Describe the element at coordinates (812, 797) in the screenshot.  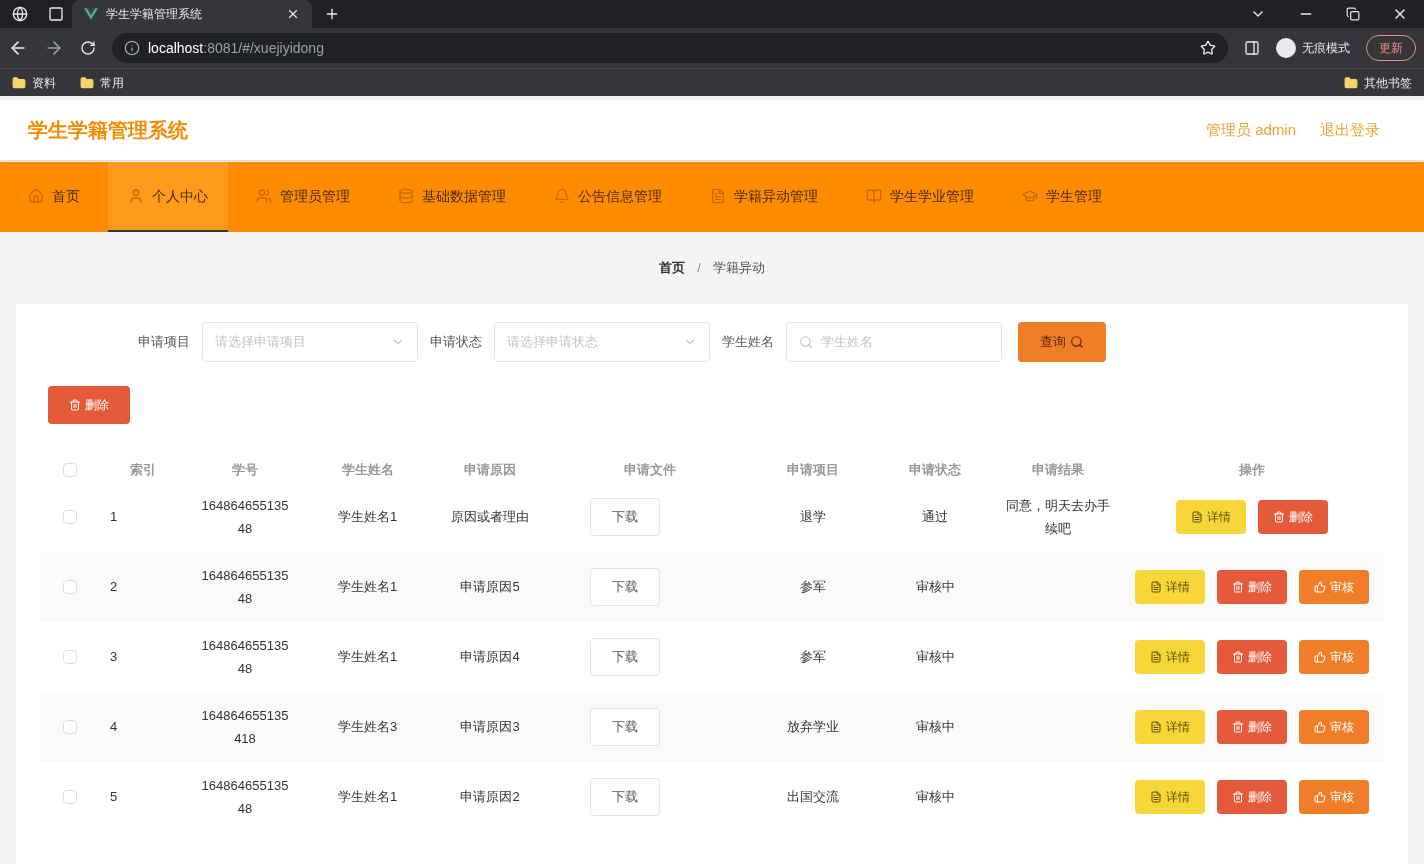
I see `table-cell-text: 出国交流` at that location.